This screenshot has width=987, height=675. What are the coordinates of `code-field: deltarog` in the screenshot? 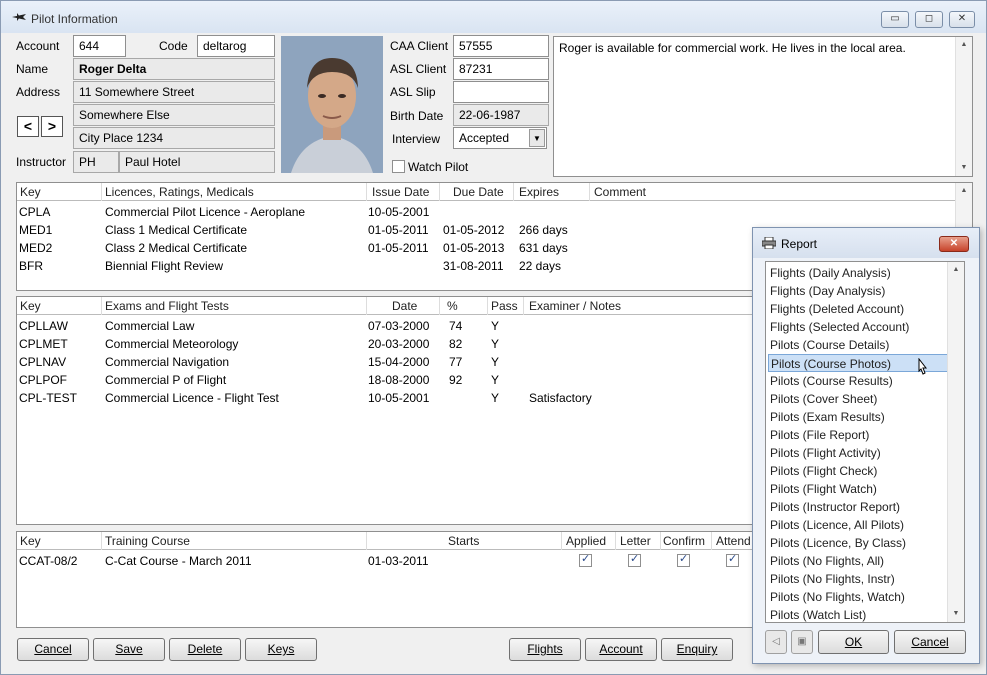 It's located at (236, 46).